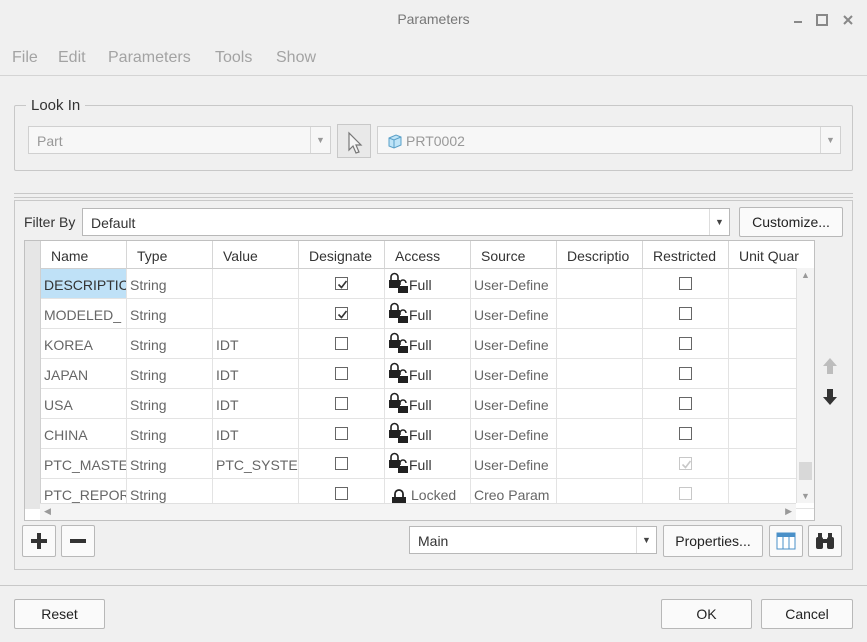  What do you see at coordinates (72, 58) in the screenshot?
I see `menu-edit: Edit` at bounding box center [72, 58].